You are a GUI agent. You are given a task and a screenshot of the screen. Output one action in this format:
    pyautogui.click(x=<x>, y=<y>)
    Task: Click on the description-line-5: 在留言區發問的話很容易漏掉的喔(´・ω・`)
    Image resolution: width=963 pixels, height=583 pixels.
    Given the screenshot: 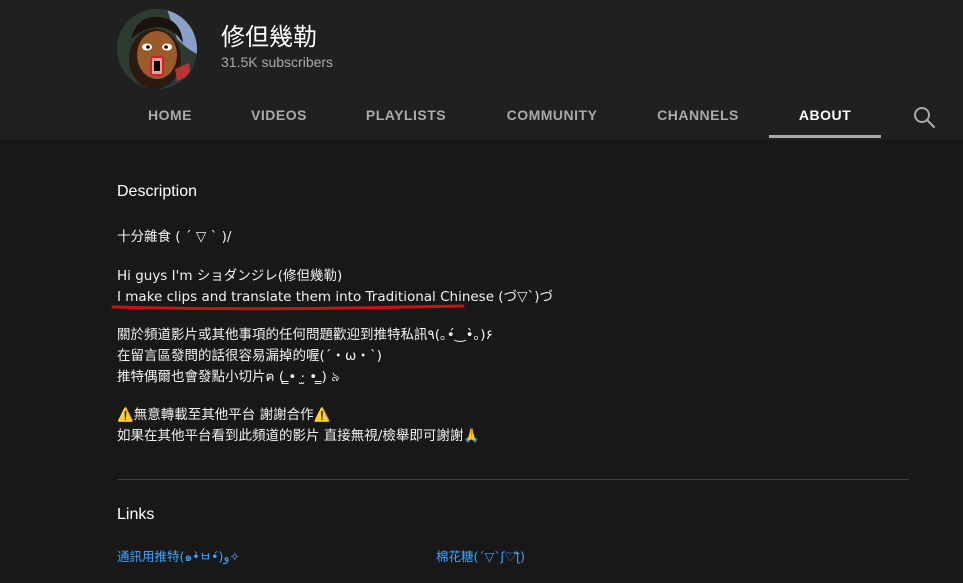 What is the action you would take?
    pyautogui.click(x=249, y=356)
    